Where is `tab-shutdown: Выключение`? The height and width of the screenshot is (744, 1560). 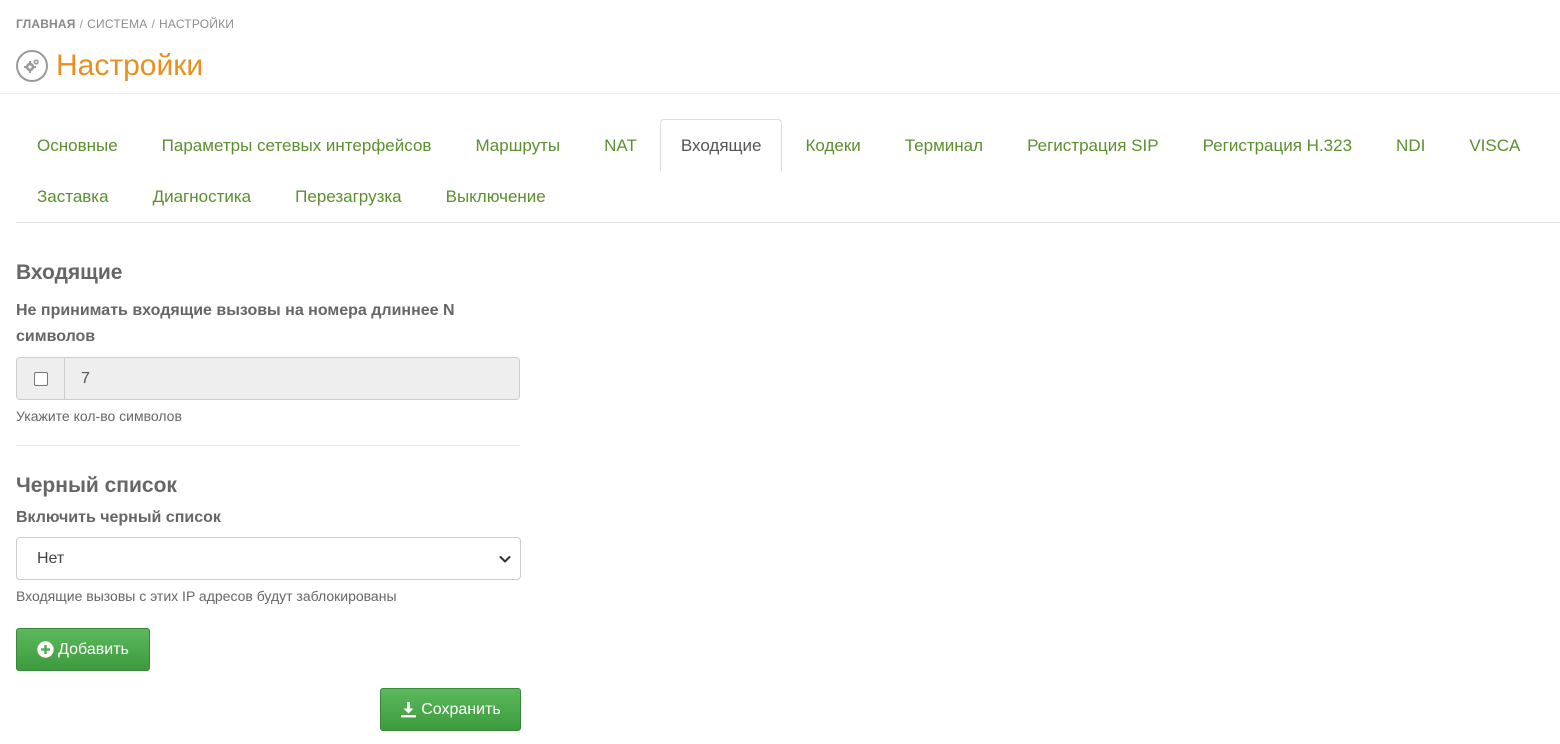 tab-shutdown: Выключение is located at coordinates (496, 196).